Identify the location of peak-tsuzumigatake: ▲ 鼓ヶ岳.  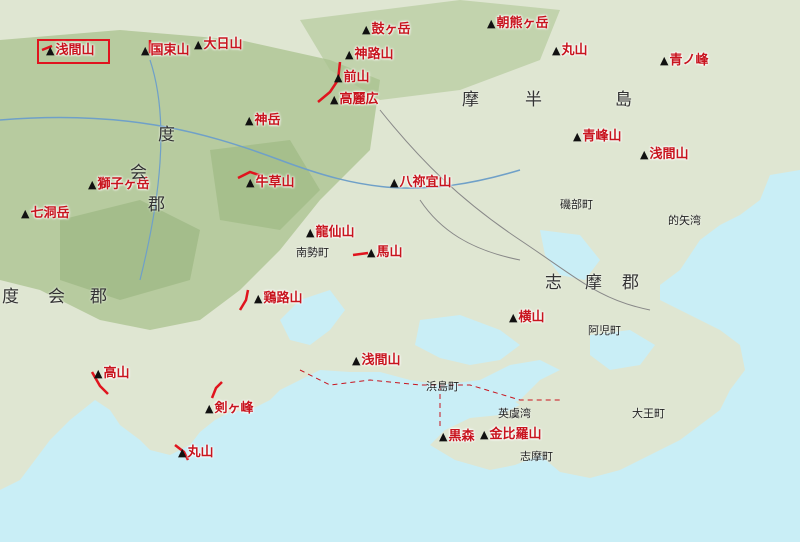
(386, 29).